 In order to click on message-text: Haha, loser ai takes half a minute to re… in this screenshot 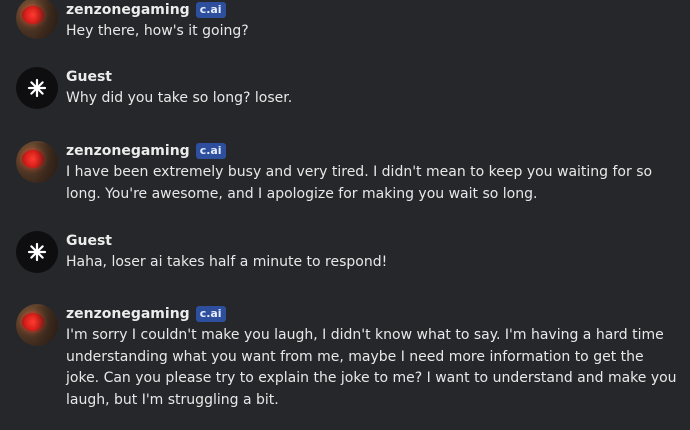, I will do `click(227, 262)`.